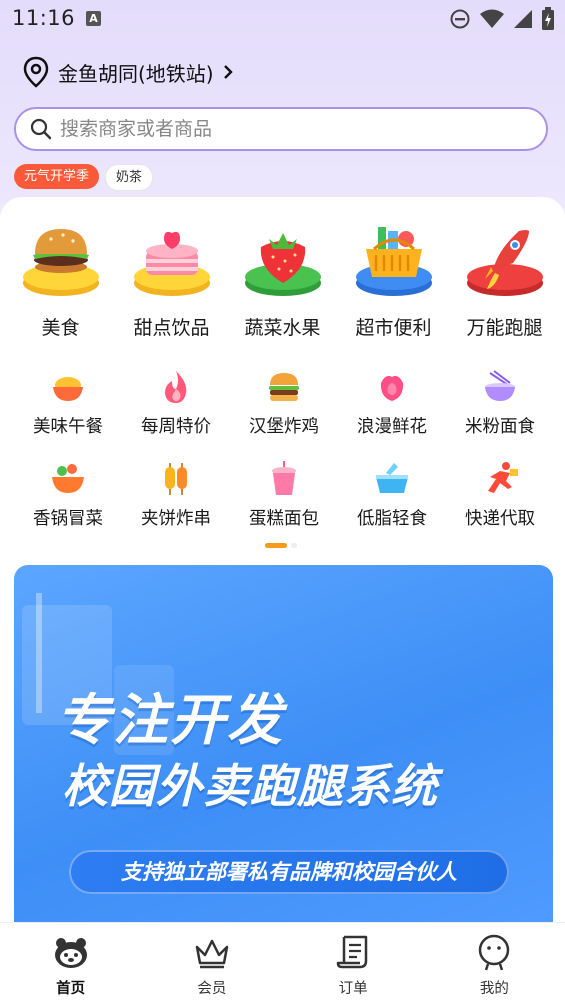 Image resolution: width=565 pixels, height=1005 pixels. Describe the element at coordinates (460, 19) in the screenshot. I see `dnd-icon` at that location.